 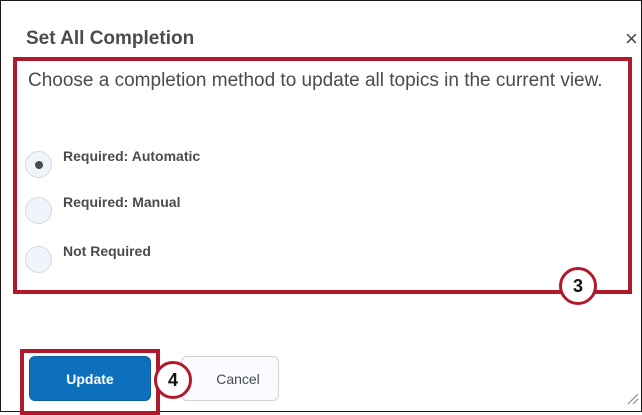 What do you see at coordinates (110, 38) in the screenshot?
I see `dialog-title: Set All Completion` at bounding box center [110, 38].